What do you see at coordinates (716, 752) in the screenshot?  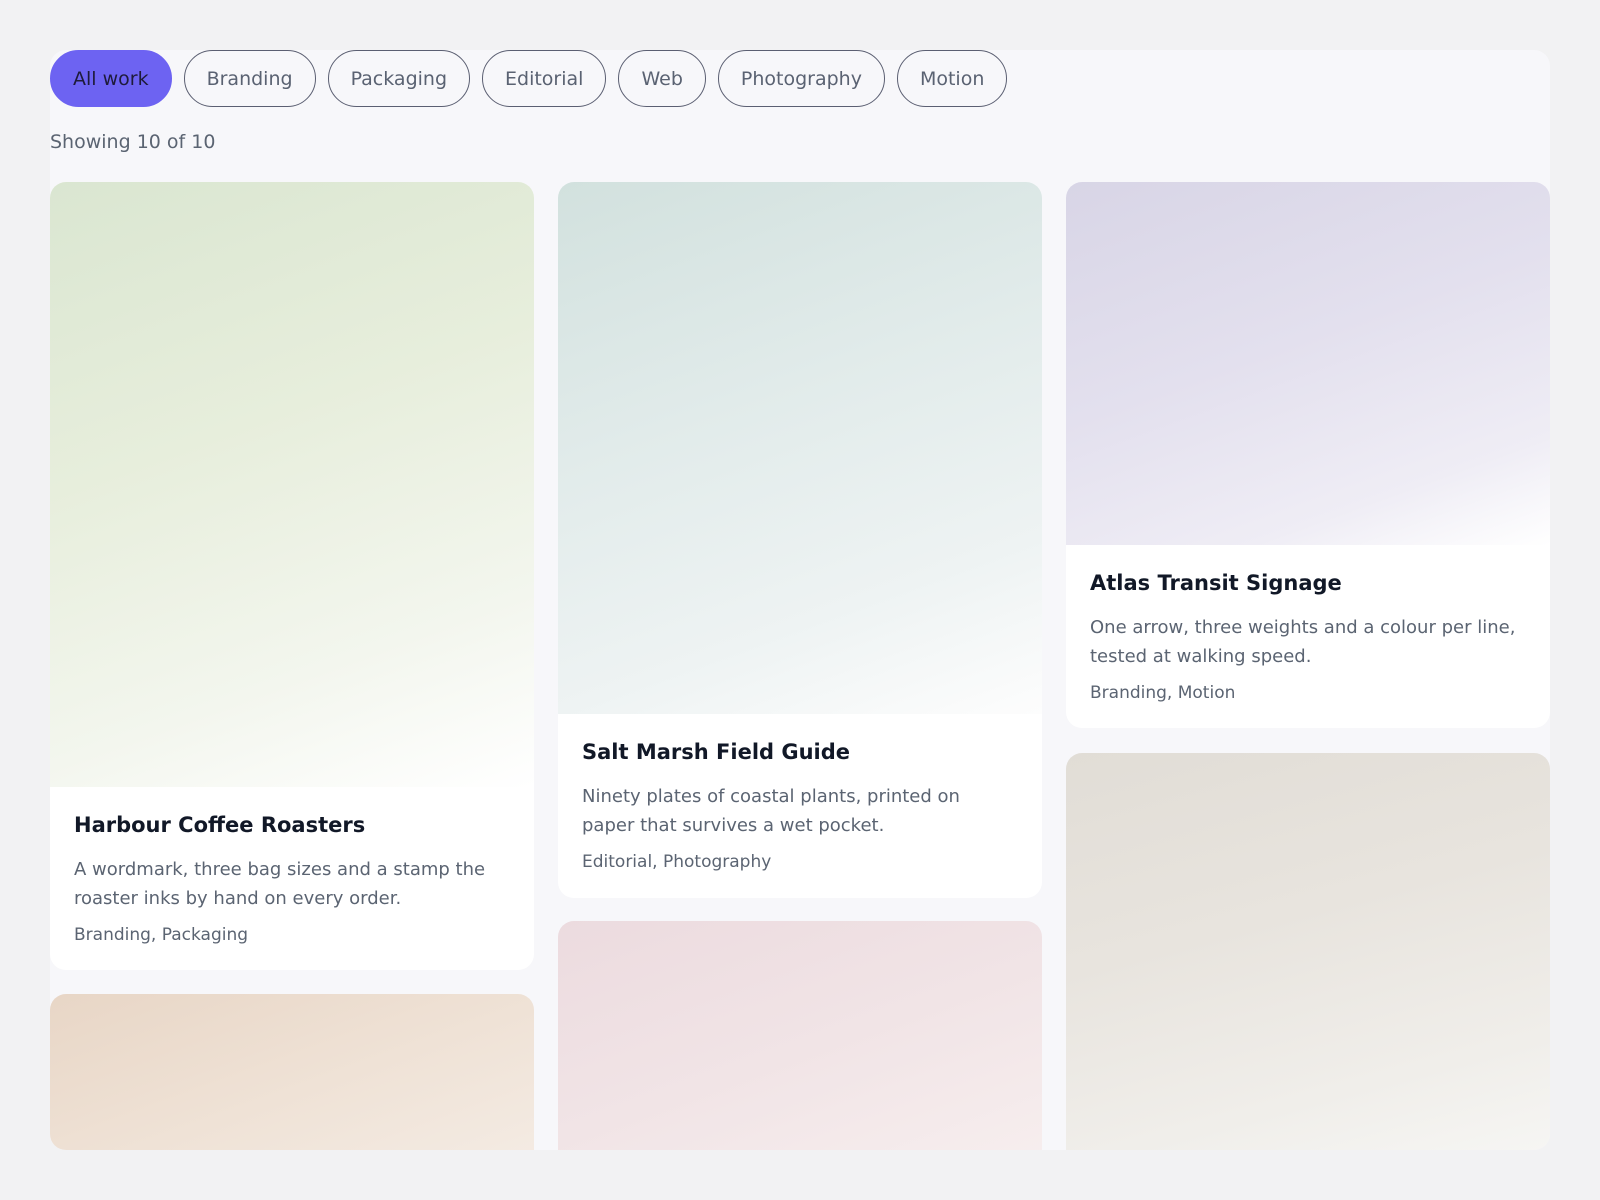 I see `project-title: Salt Marsh Field Guide` at bounding box center [716, 752].